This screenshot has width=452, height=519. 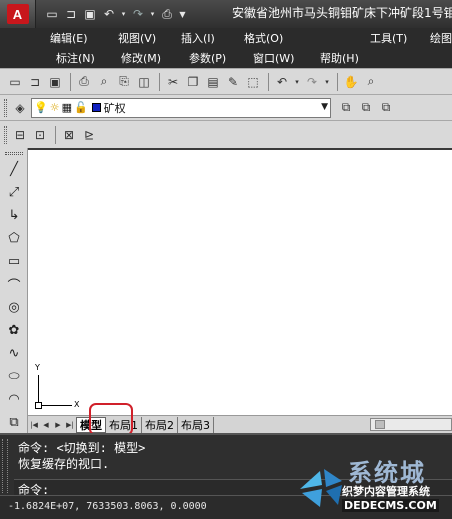 I want to click on ucs-x-label: X, so click(x=77, y=404).